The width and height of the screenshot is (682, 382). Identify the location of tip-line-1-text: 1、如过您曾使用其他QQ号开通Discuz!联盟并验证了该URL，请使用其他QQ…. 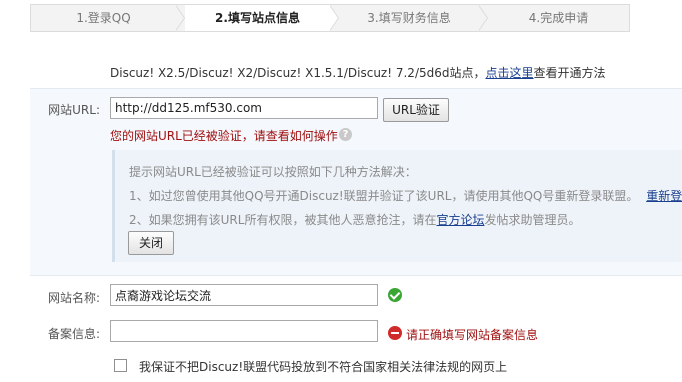
(384, 196).